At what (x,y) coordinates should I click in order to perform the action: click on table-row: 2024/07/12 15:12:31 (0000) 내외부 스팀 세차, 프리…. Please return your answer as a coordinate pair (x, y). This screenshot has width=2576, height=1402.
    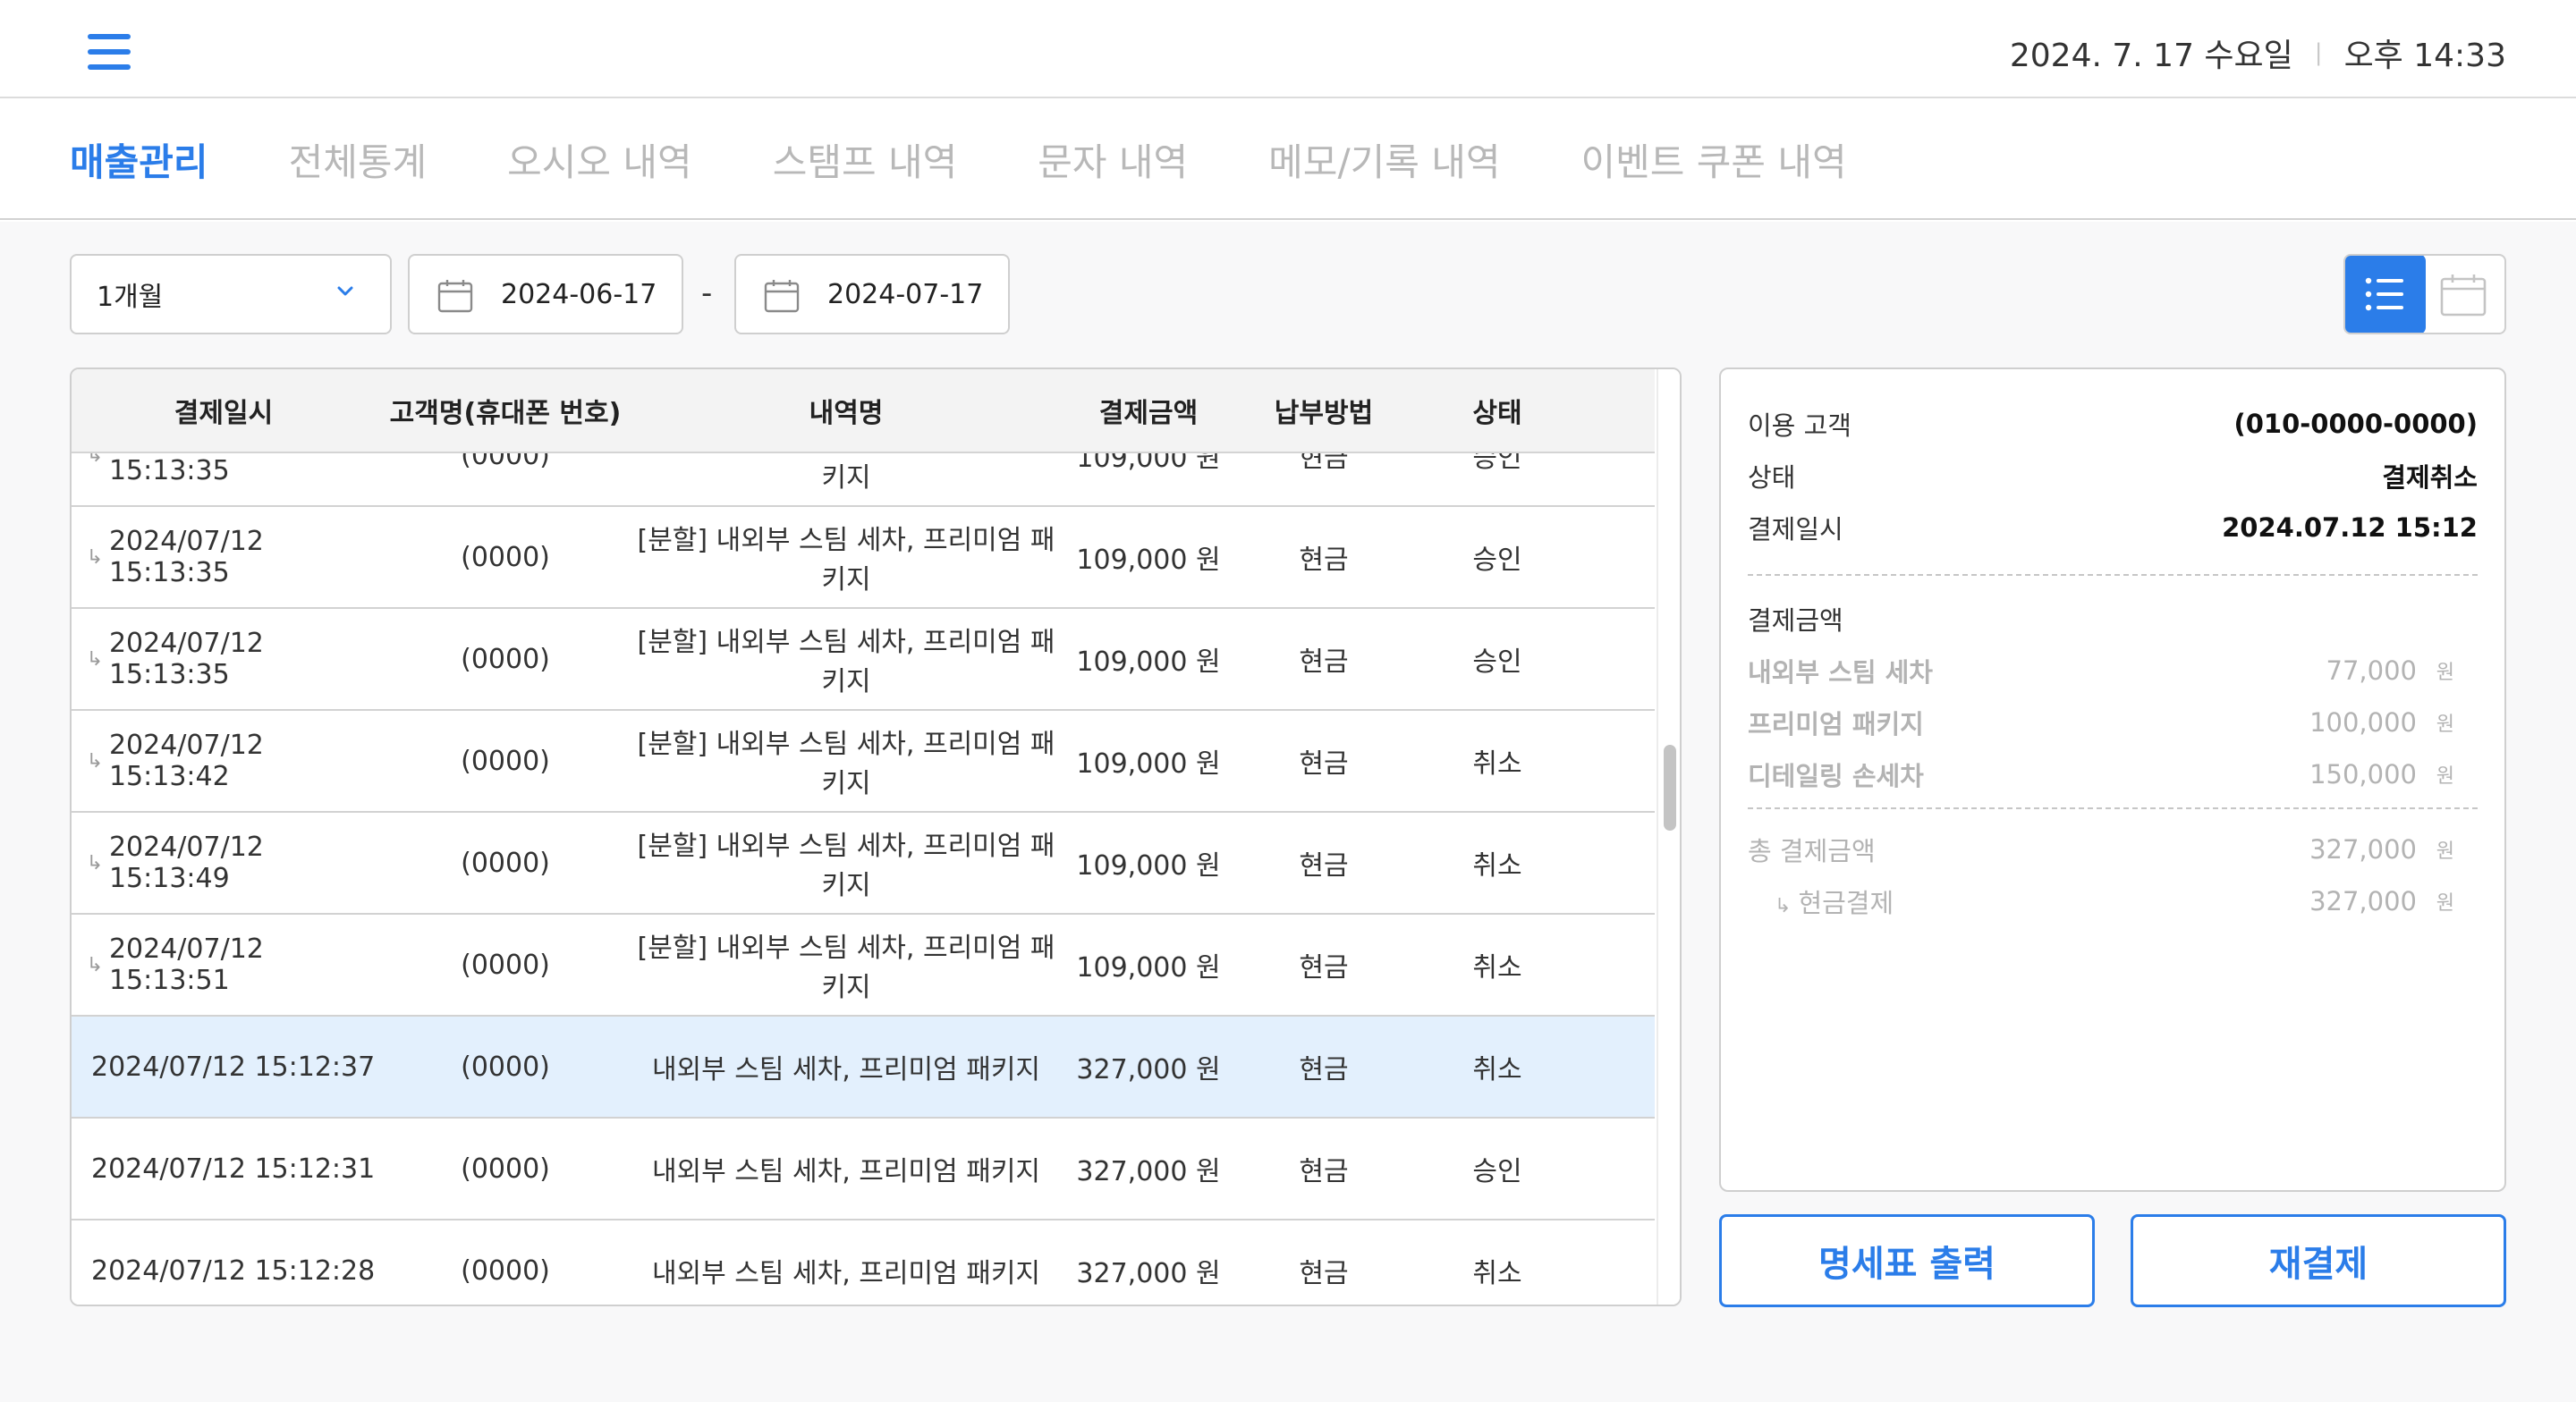
    Looking at the image, I should click on (863, 1169).